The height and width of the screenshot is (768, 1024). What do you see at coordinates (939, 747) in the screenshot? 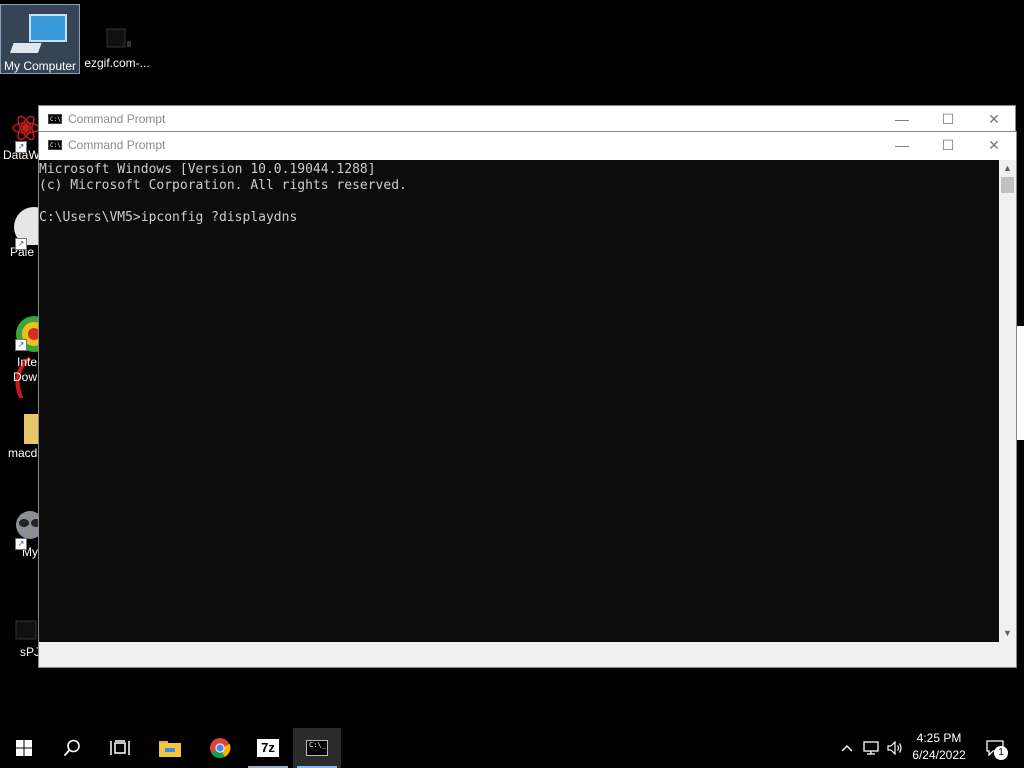
I see `clock: 4:25 PM 6/24/2022` at bounding box center [939, 747].